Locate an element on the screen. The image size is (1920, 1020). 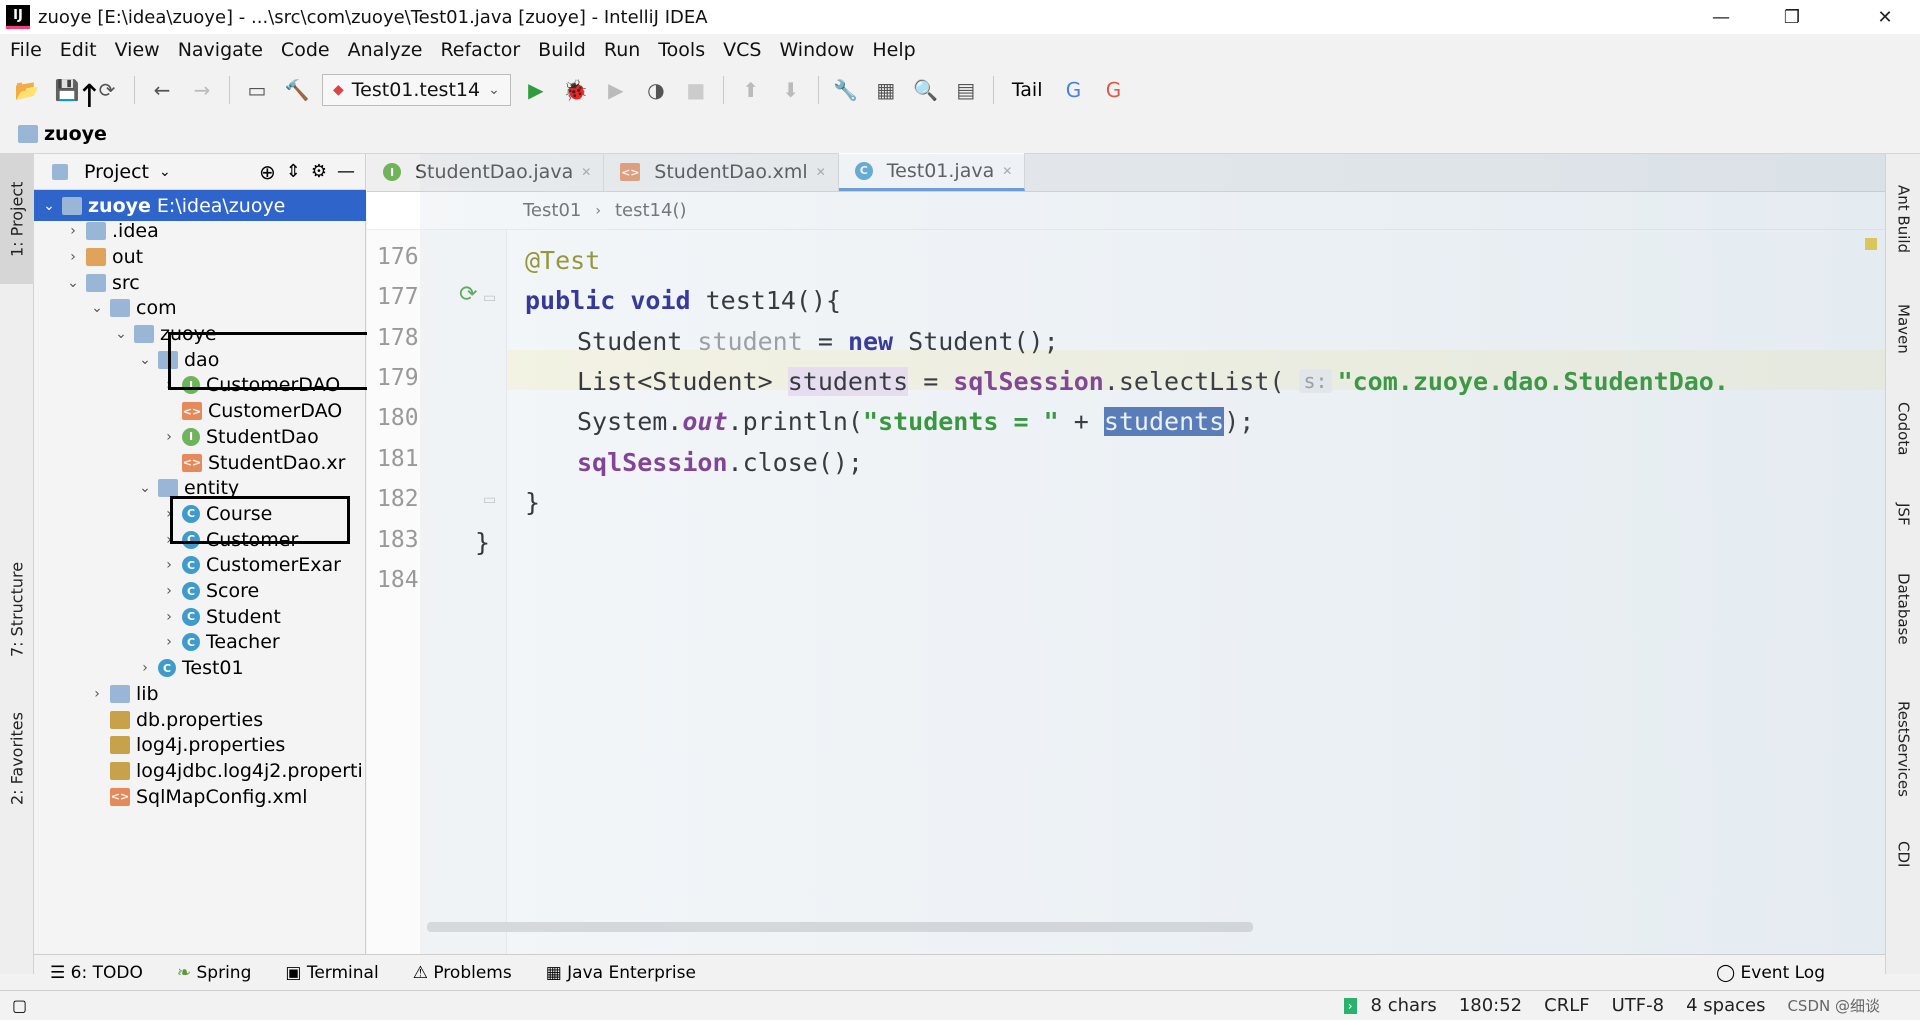
tool-tab-codota: Codota is located at coordinates (1903, 429).